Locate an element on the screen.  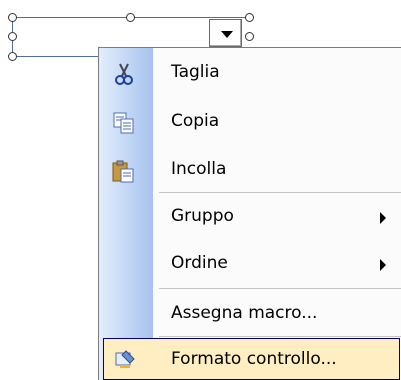
menu-item-copy: Copia is located at coordinates (250, 122).